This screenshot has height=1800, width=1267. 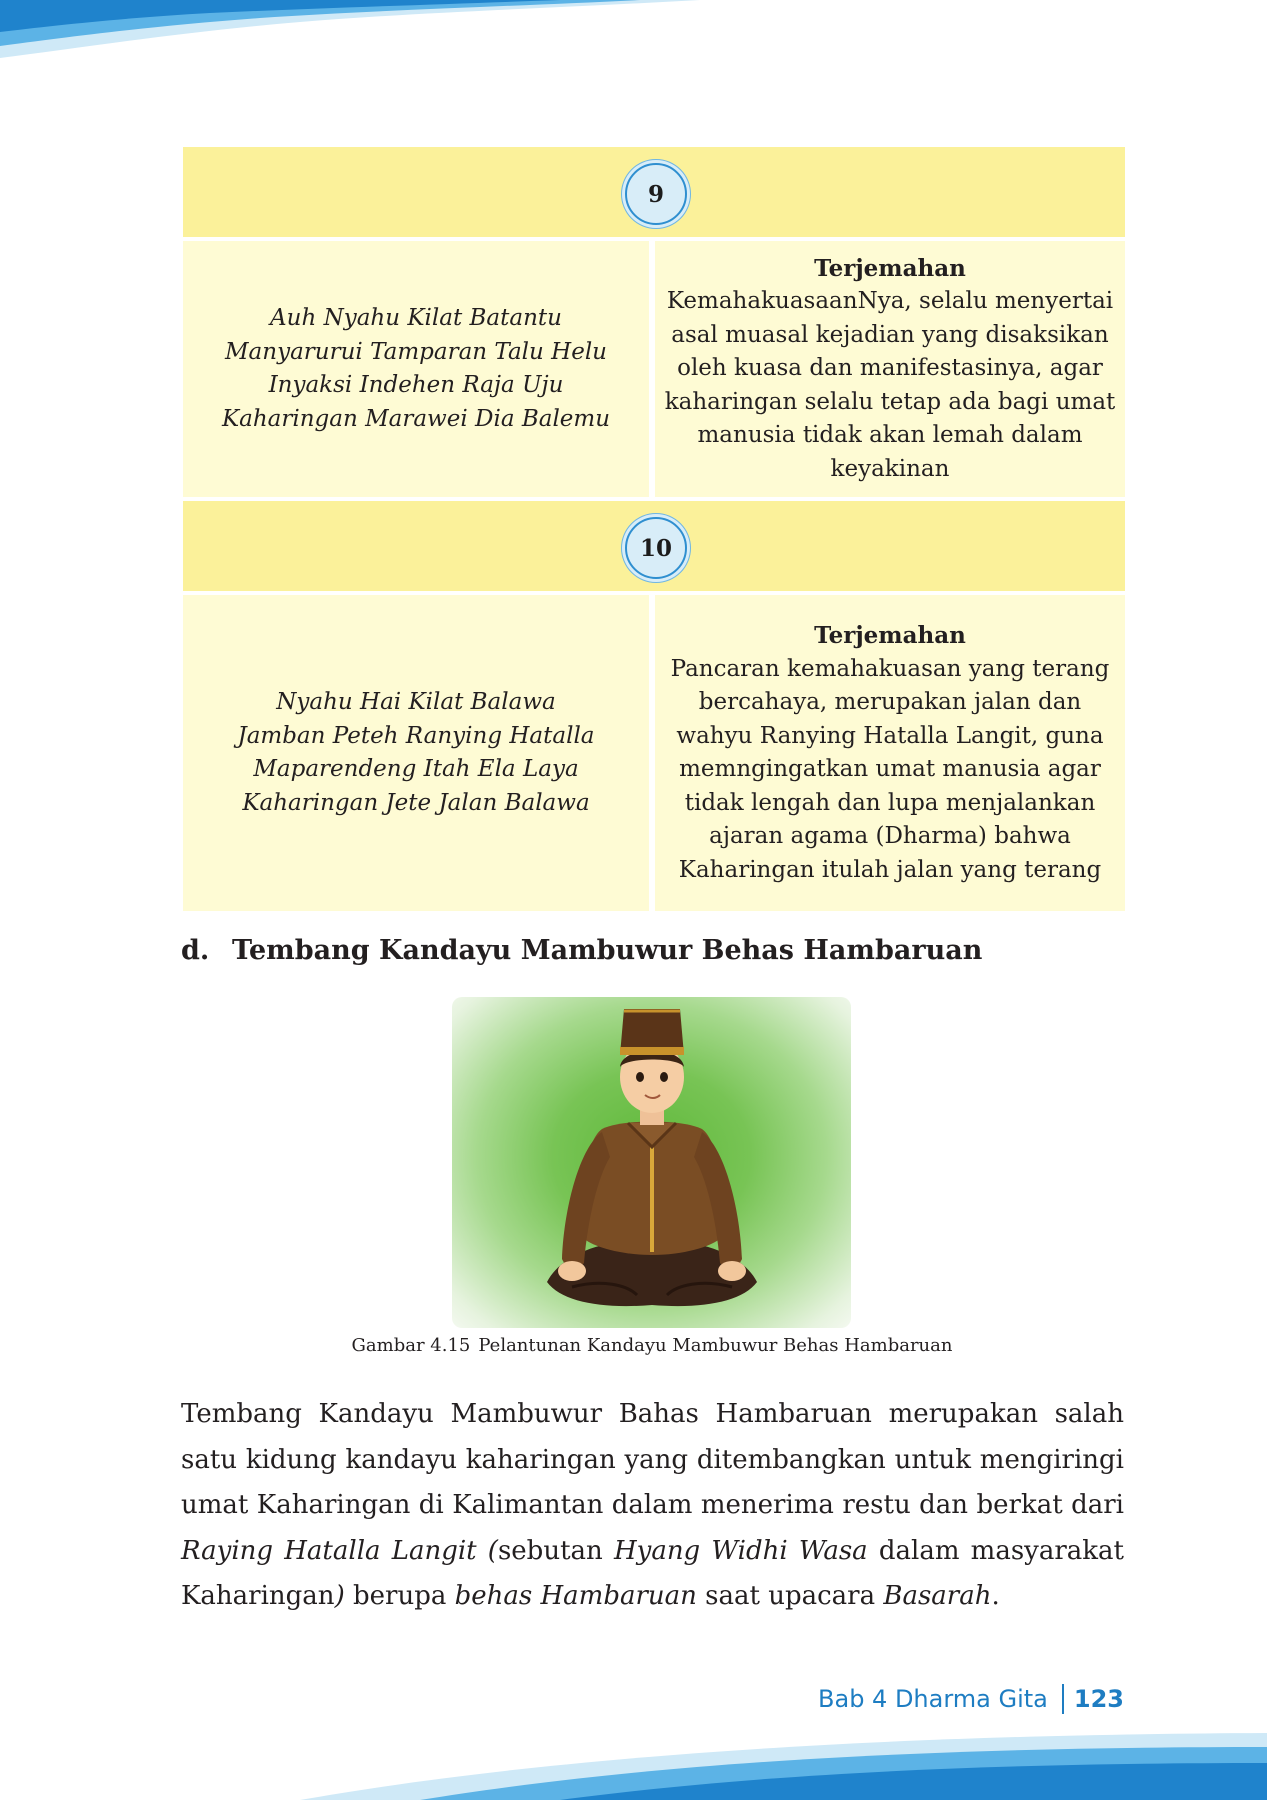 What do you see at coordinates (339, 1550) in the screenshot?
I see `paragraph-italic-text: Raying Hatalla Langit (` at bounding box center [339, 1550].